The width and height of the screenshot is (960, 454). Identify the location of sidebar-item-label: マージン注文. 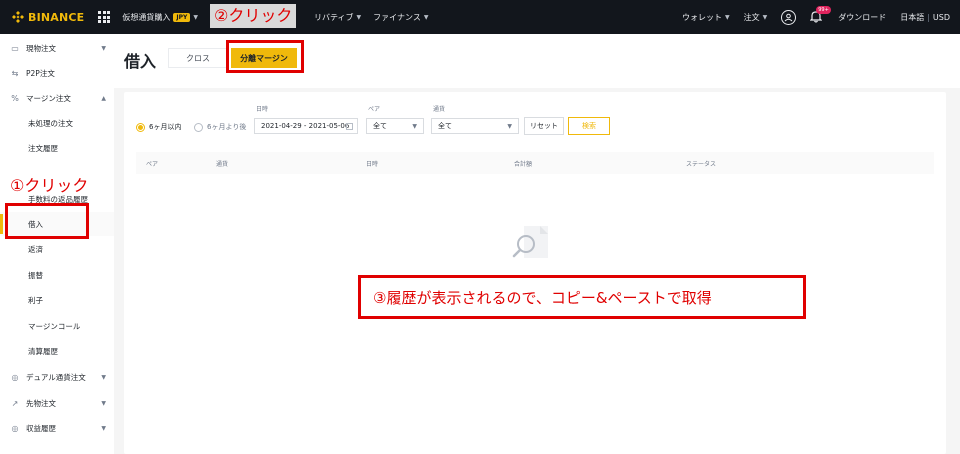
(48, 98).